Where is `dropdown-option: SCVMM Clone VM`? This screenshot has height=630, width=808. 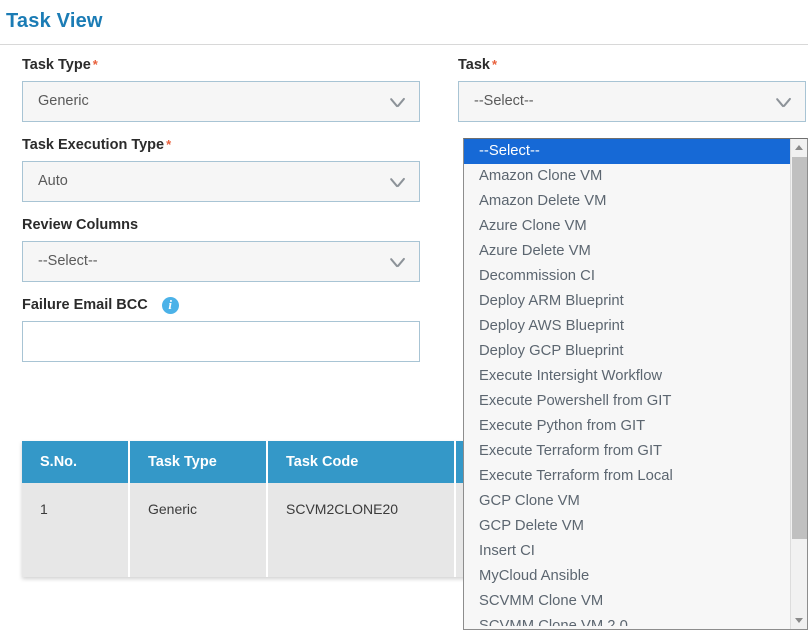 dropdown-option: SCVMM Clone VM is located at coordinates (627, 601).